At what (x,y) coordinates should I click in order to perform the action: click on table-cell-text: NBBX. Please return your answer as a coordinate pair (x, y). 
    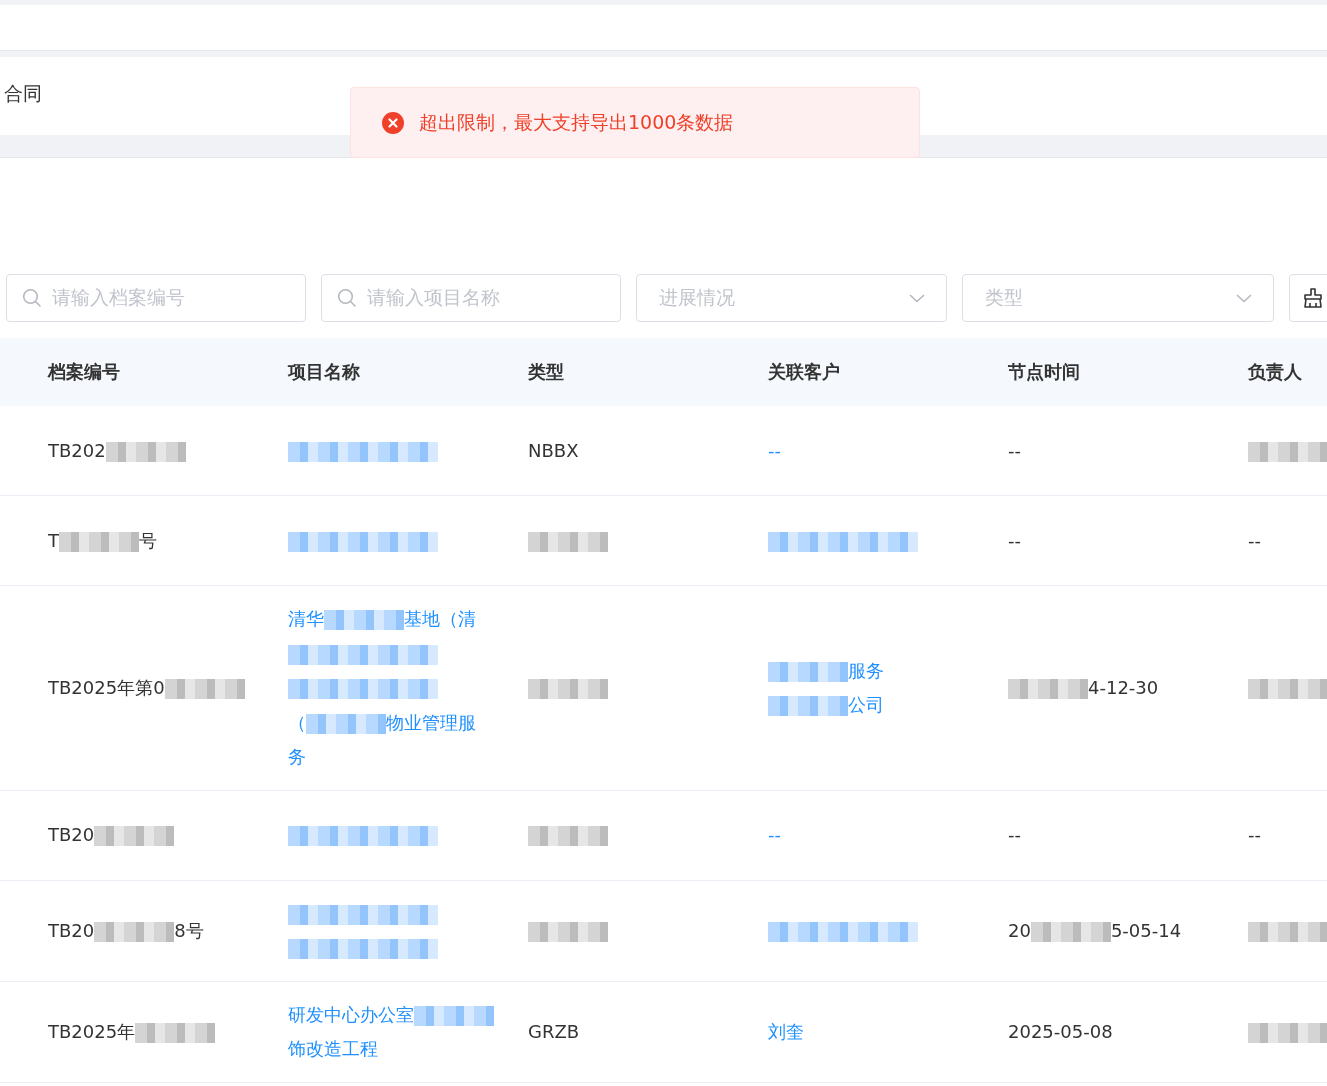
    Looking at the image, I should click on (553, 450).